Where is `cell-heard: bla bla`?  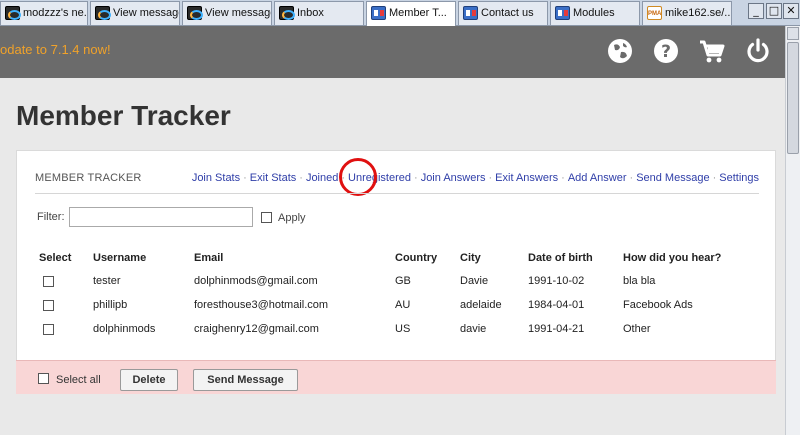 cell-heard: bla bla is located at coordinates (639, 281).